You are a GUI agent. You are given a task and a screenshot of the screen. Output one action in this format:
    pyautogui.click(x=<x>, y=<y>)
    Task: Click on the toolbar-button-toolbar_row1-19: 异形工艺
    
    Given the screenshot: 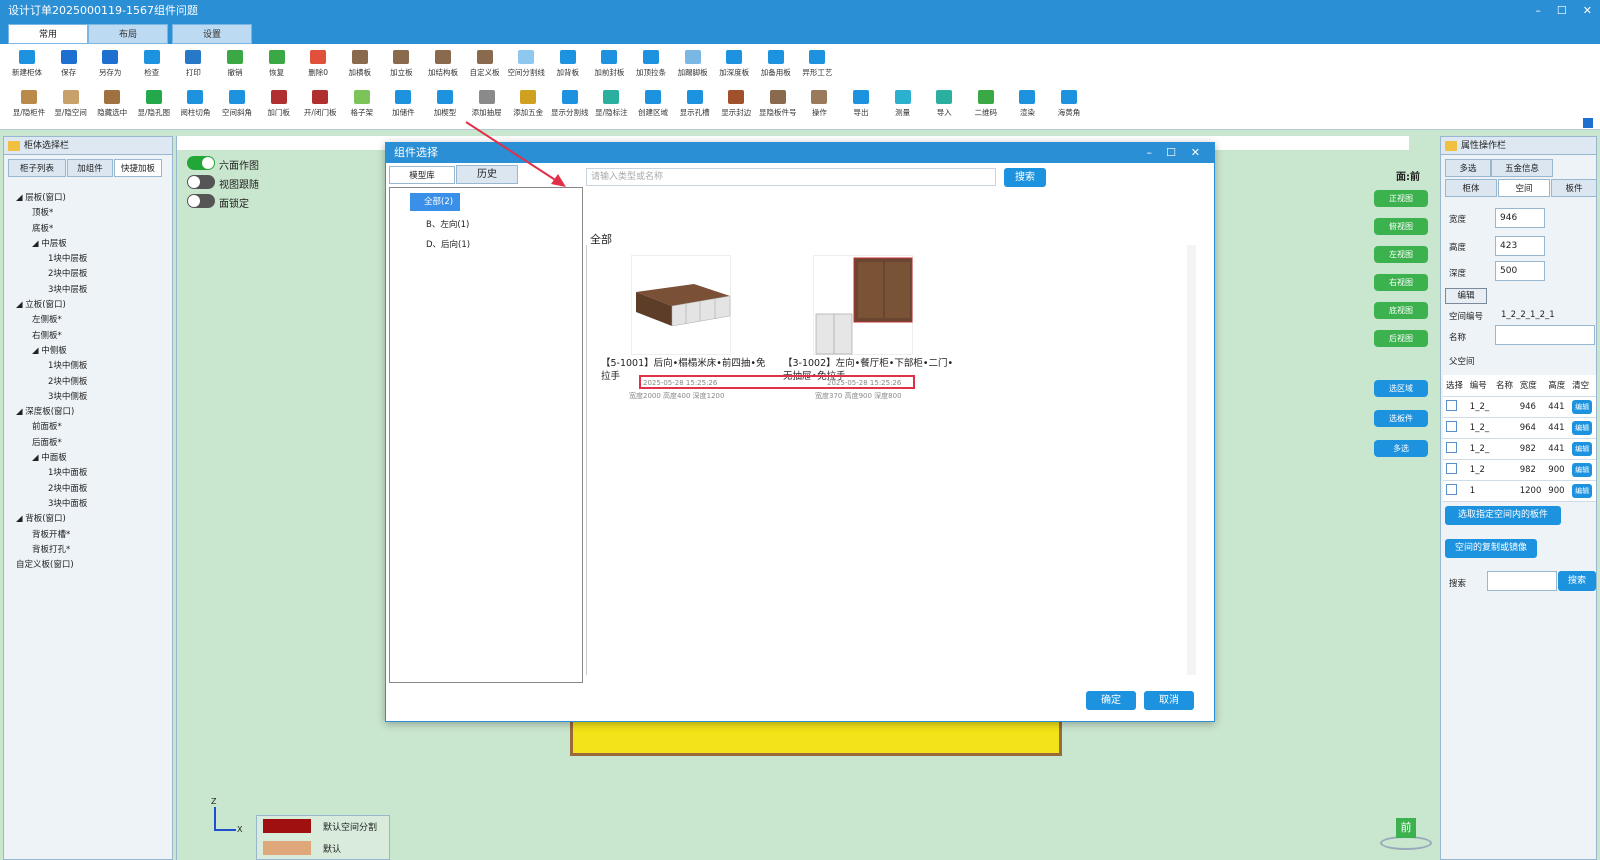 What is the action you would take?
    pyautogui.click(x=817, y=64)
    